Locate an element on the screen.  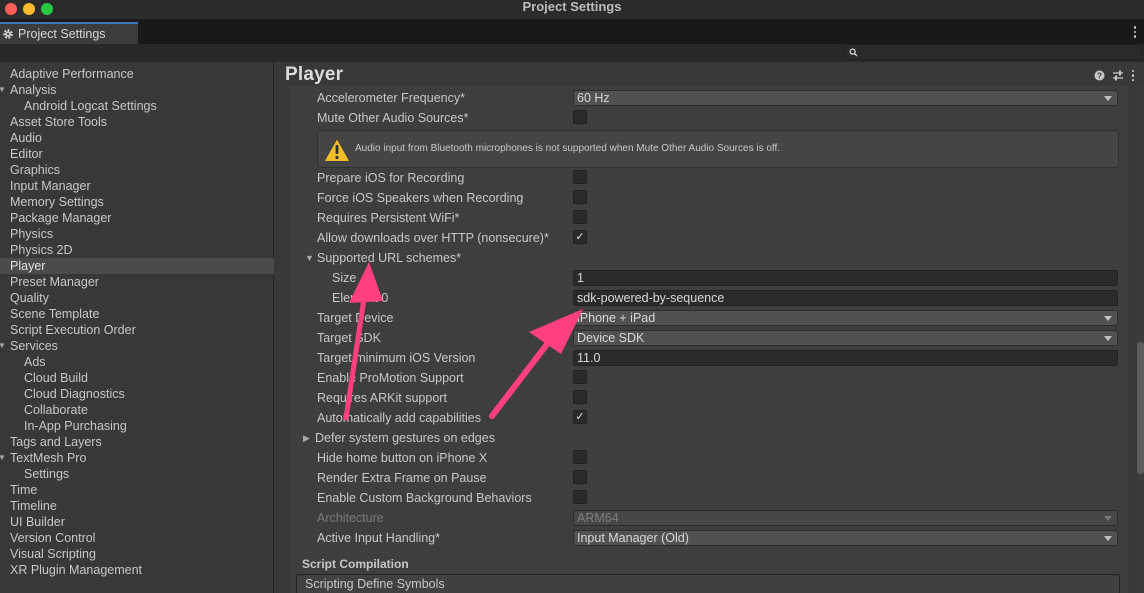
sidebar-item-script-execution-order: Script Execution Order is located at coordinates (137, 330).